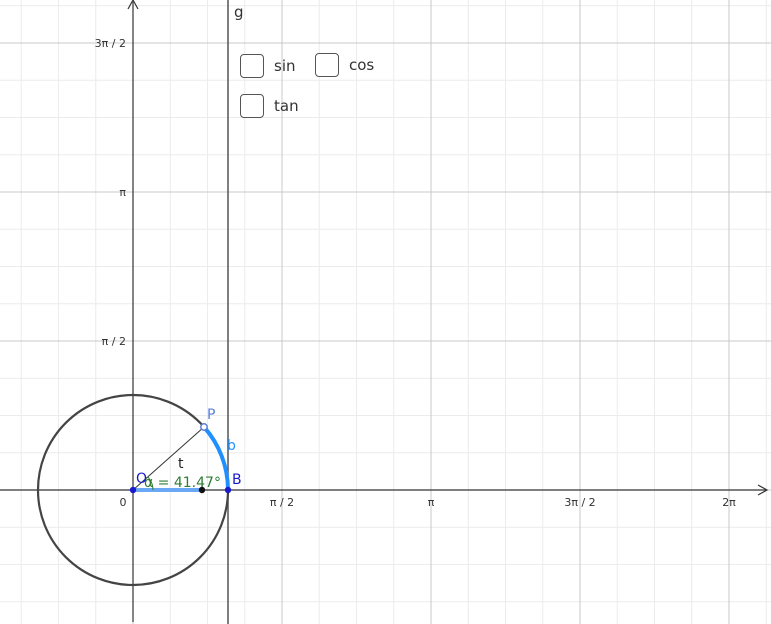  What do you see at coordinates (579, 502) in the screenshot?
I see `x-tick-label: 3π / 2` at bounding box center [579, 502].